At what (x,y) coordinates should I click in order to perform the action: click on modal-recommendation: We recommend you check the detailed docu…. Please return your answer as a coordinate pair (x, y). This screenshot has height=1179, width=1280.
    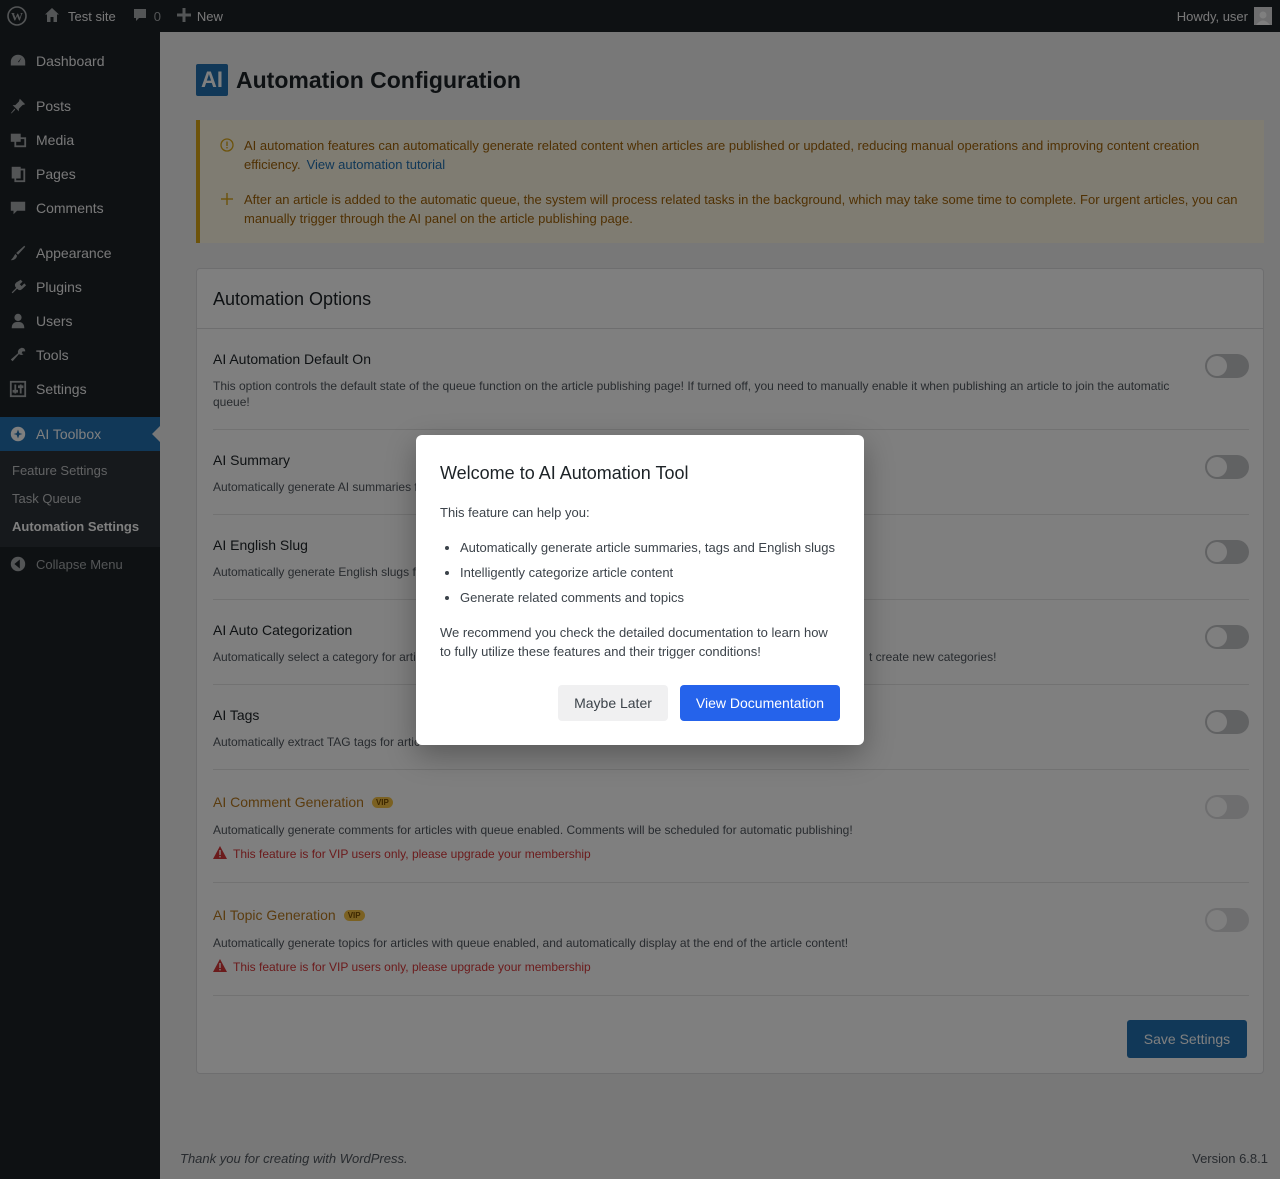
    Looking at the image, I should click on (634, 642).